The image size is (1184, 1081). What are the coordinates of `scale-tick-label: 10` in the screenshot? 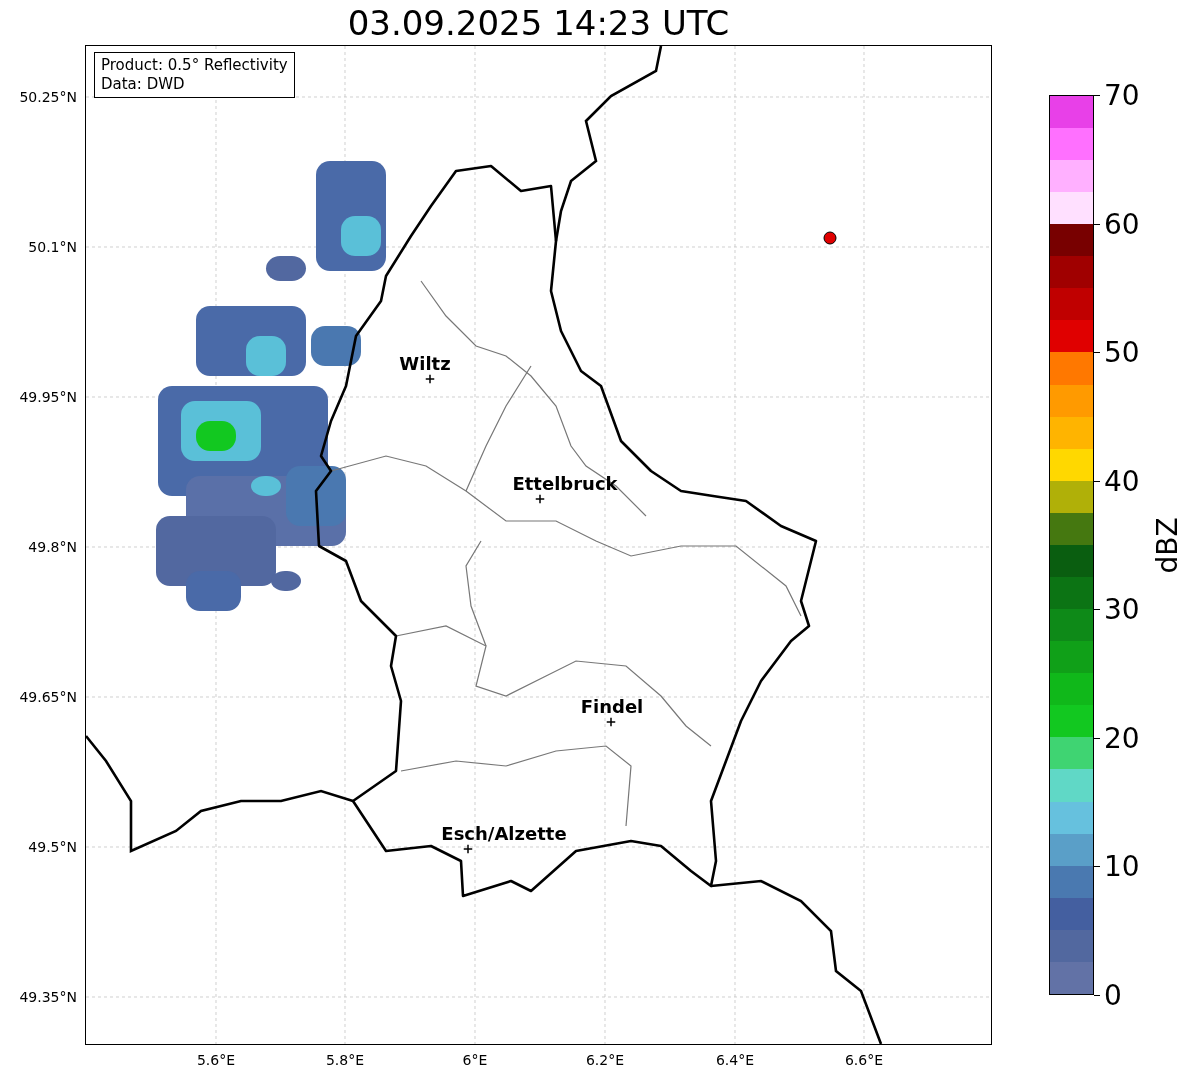 It's located at (1122, 866).